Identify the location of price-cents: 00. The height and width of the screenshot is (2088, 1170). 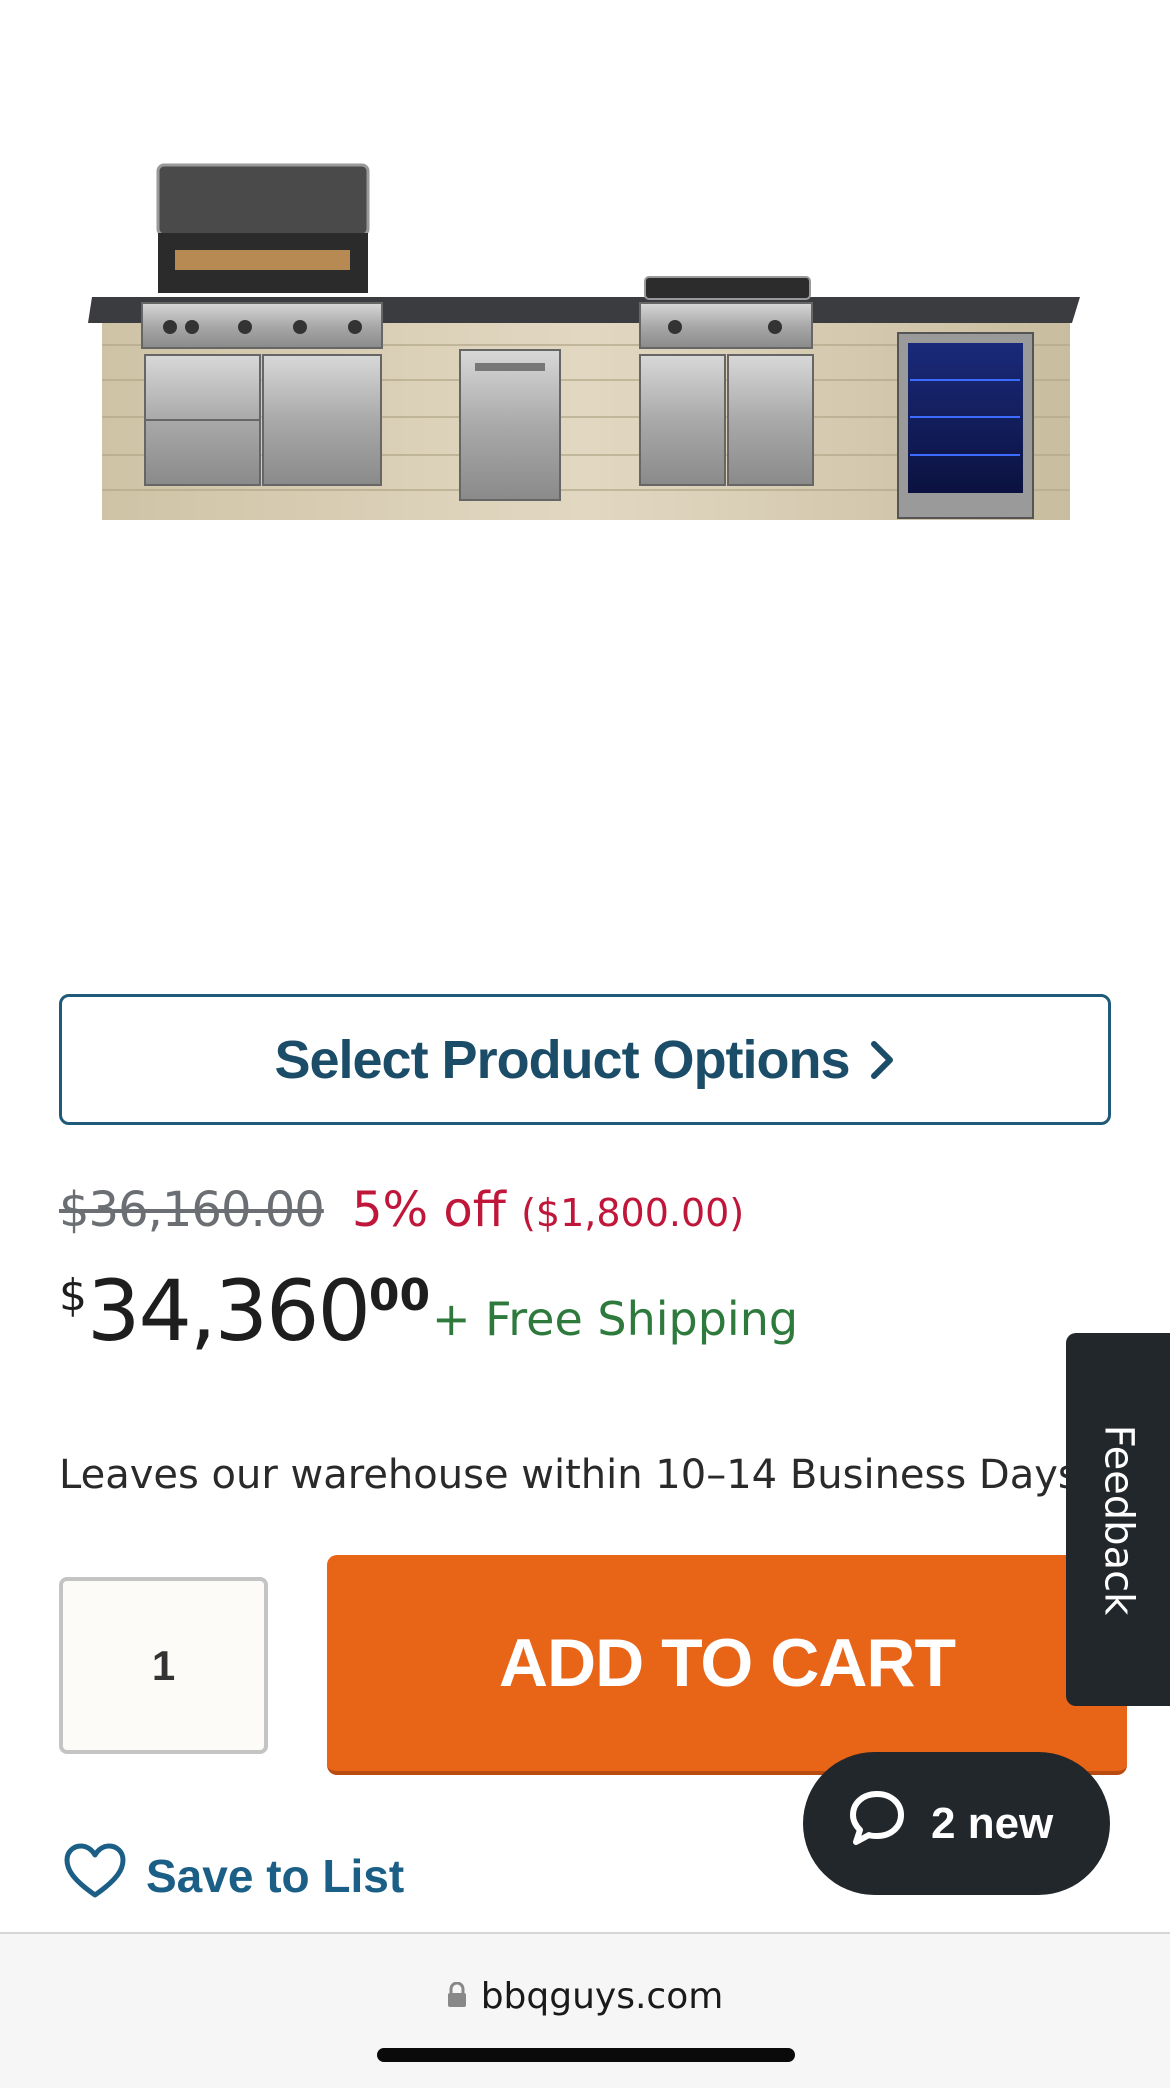
(399, 1295).